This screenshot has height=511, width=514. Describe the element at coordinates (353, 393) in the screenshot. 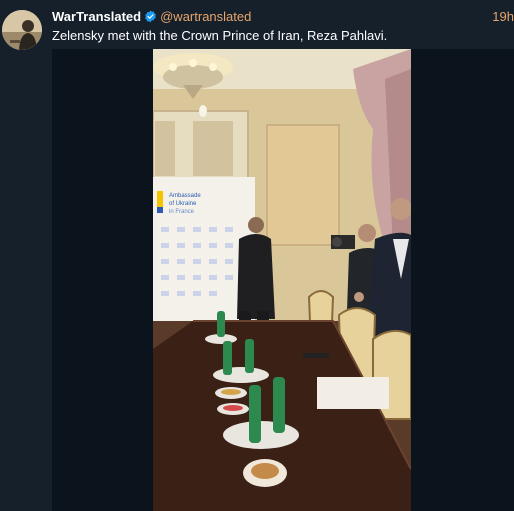

I see `document` at that location.